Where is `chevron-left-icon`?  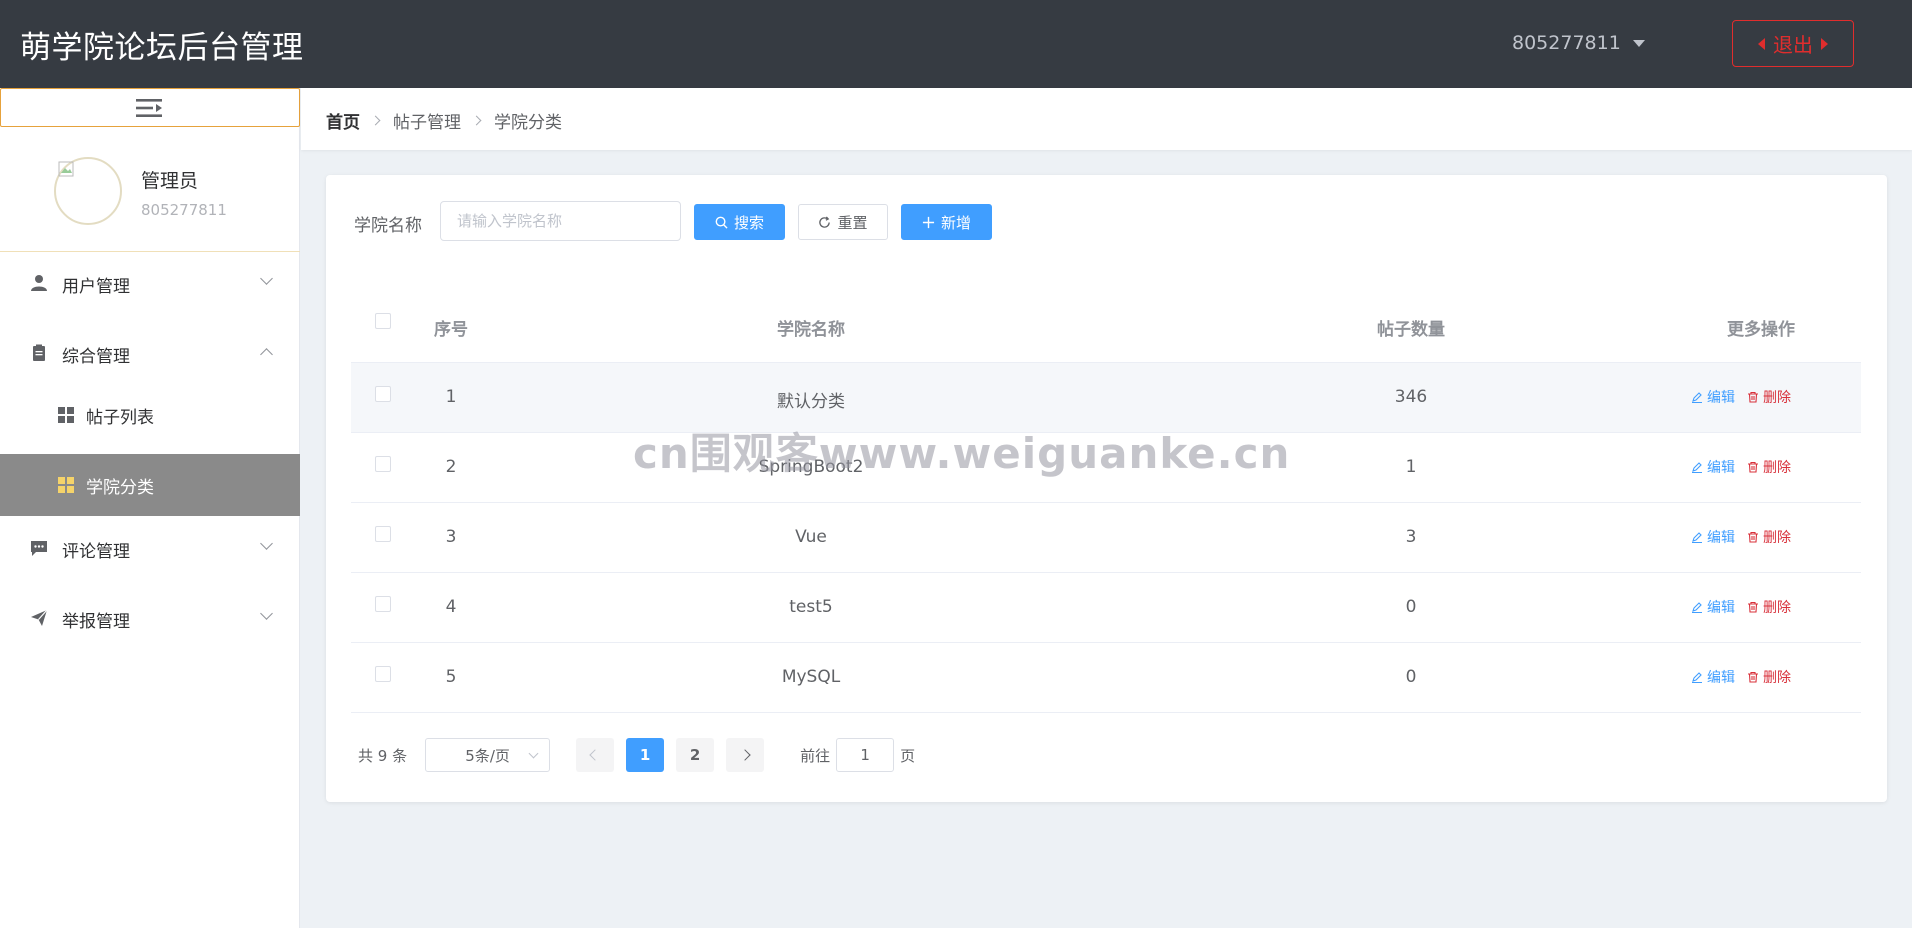
chevron-left-icon is located at coordinates (595, 755).